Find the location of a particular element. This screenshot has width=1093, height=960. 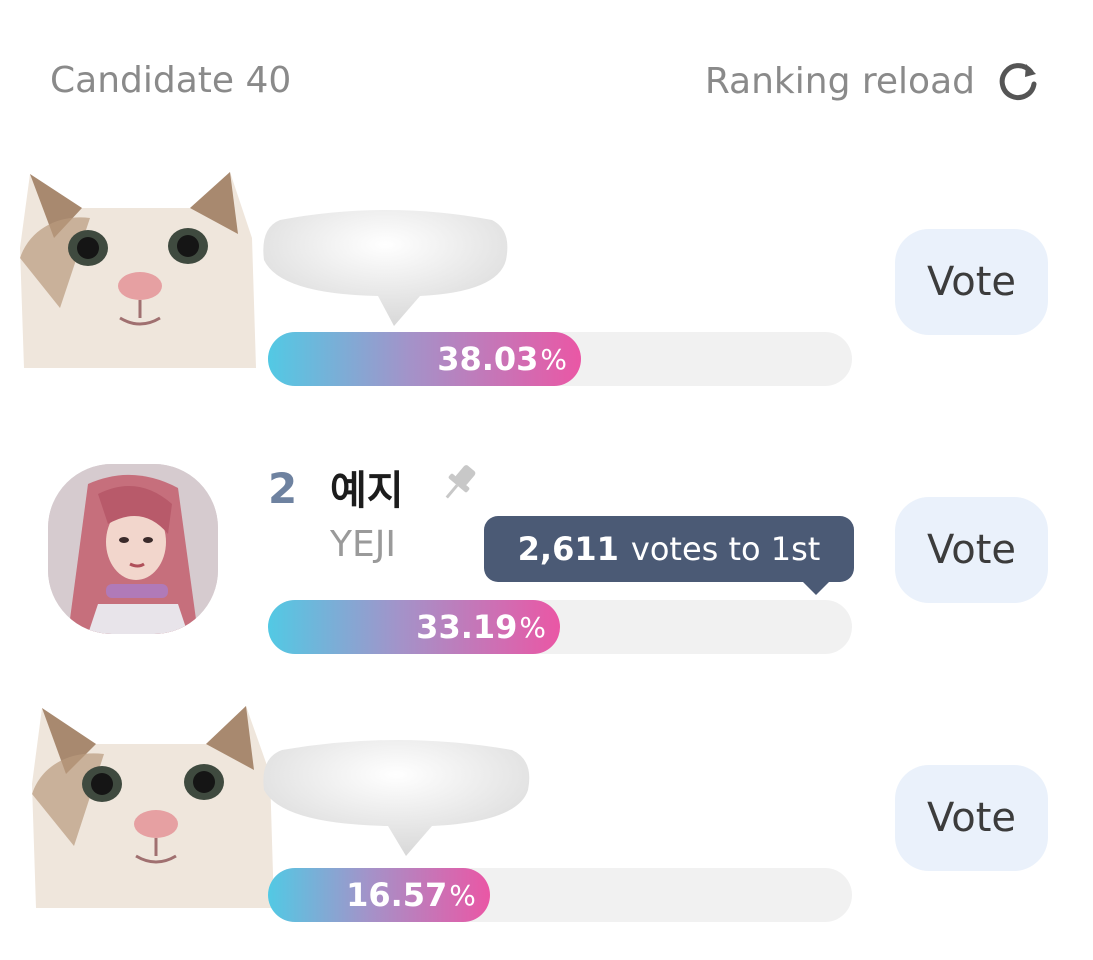

candidate-name-english: YEJI is located at coordinates (363, 544).